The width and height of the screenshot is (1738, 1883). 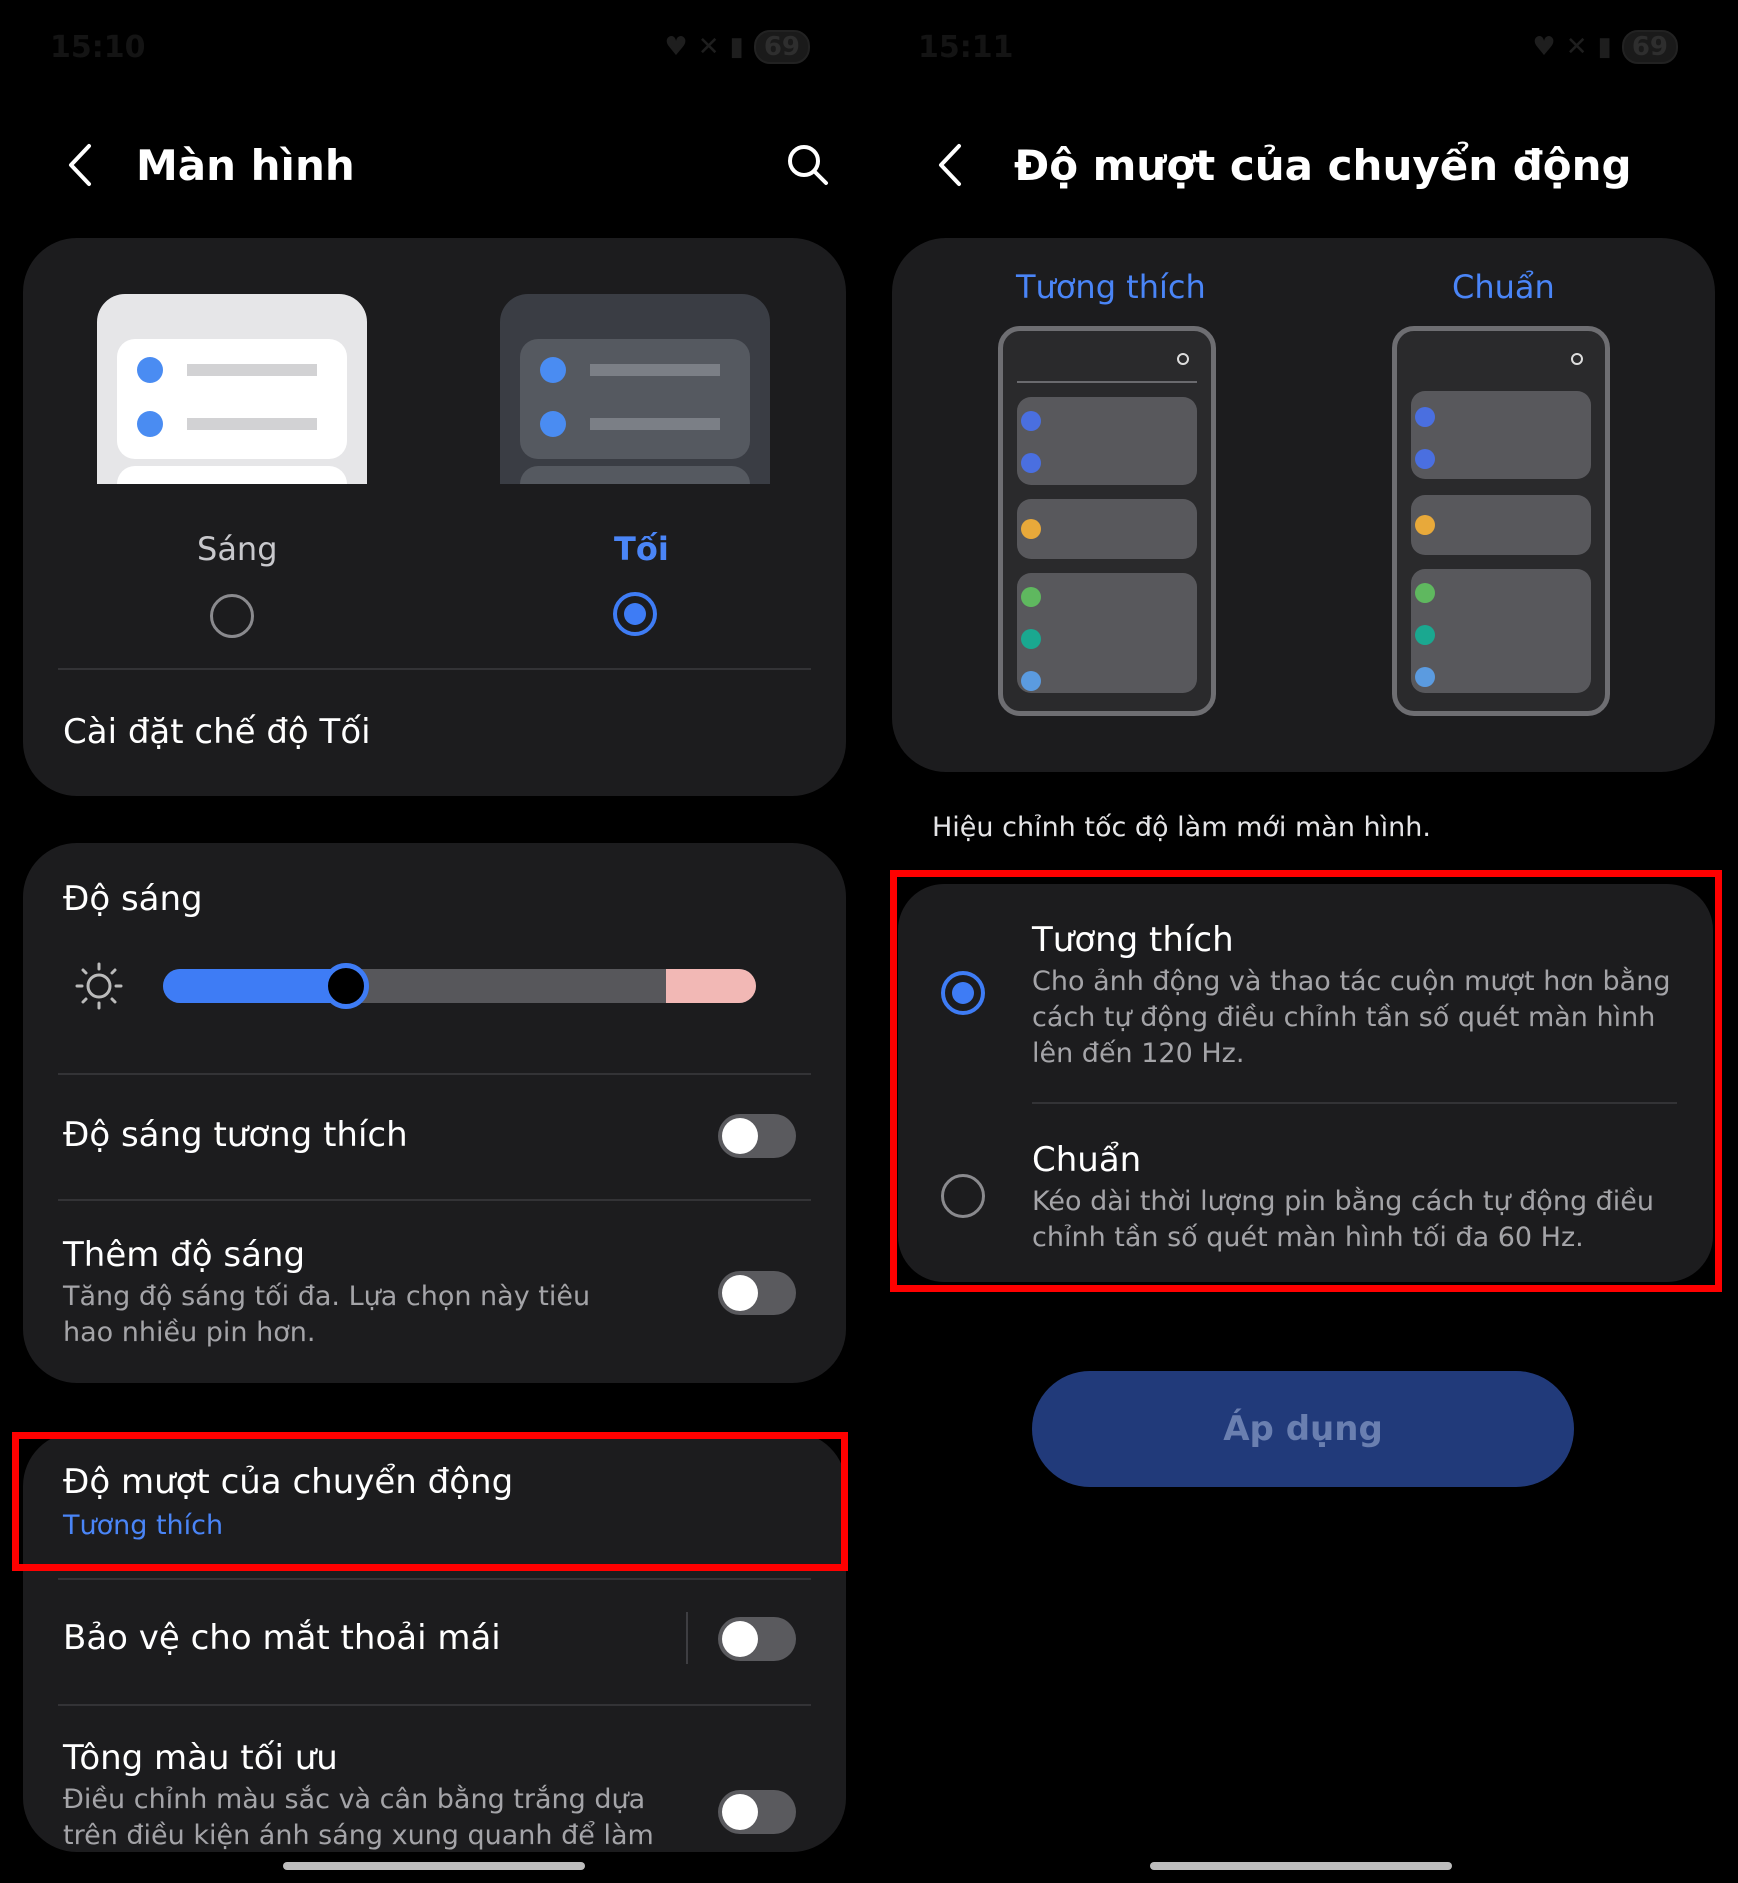 What do you see at coordinates (232, 389) in the screenshot?
I see `light-theme-preview` at bounding box center [232, 389].